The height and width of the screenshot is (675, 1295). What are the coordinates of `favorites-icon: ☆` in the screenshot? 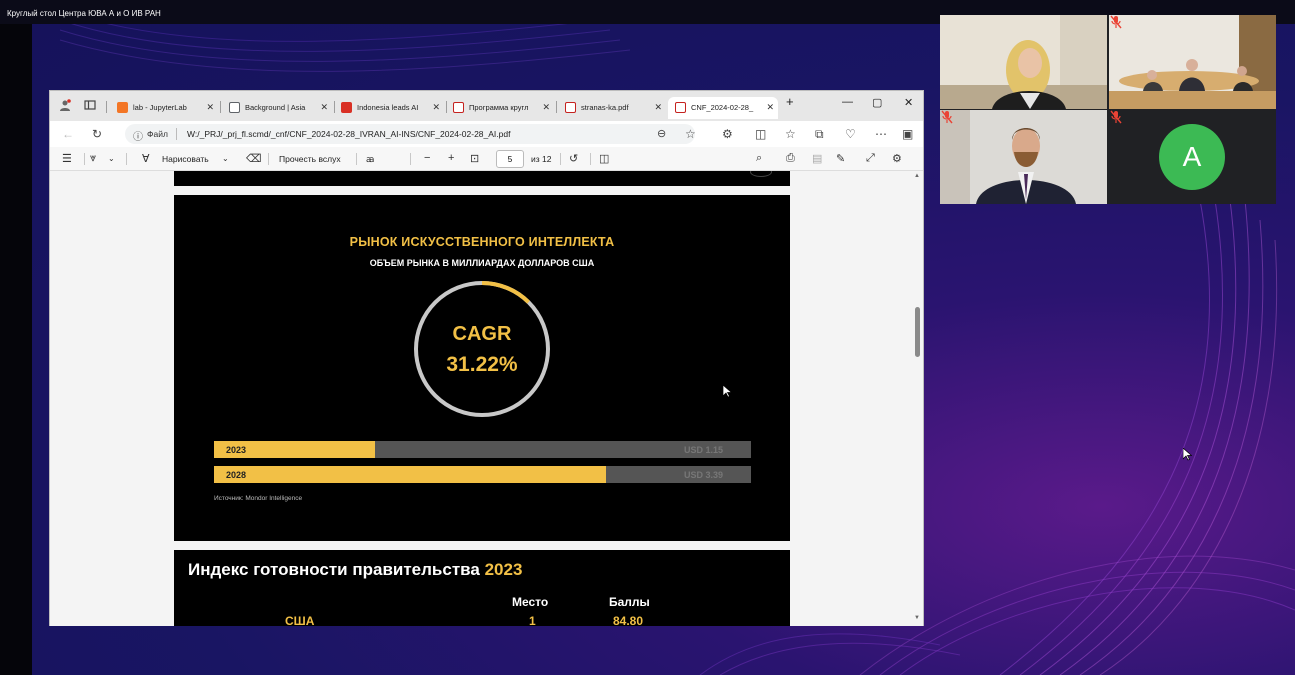 It's located at (790, 134).